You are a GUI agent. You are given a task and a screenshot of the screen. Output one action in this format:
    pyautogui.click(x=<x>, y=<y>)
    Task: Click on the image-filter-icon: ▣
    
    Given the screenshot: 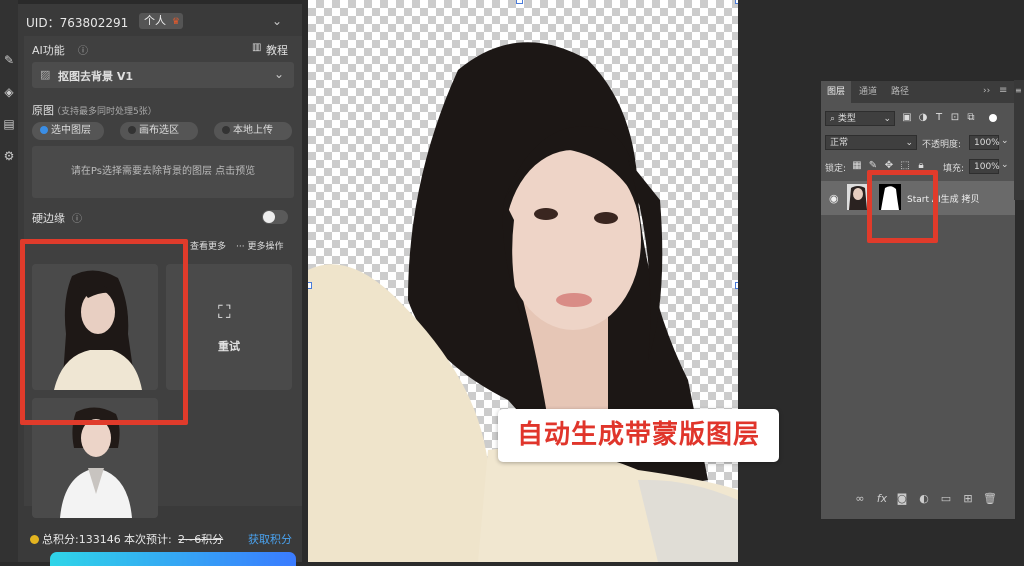 What is the action you would take?
    pyautogui.click(x=907, y=117)
    